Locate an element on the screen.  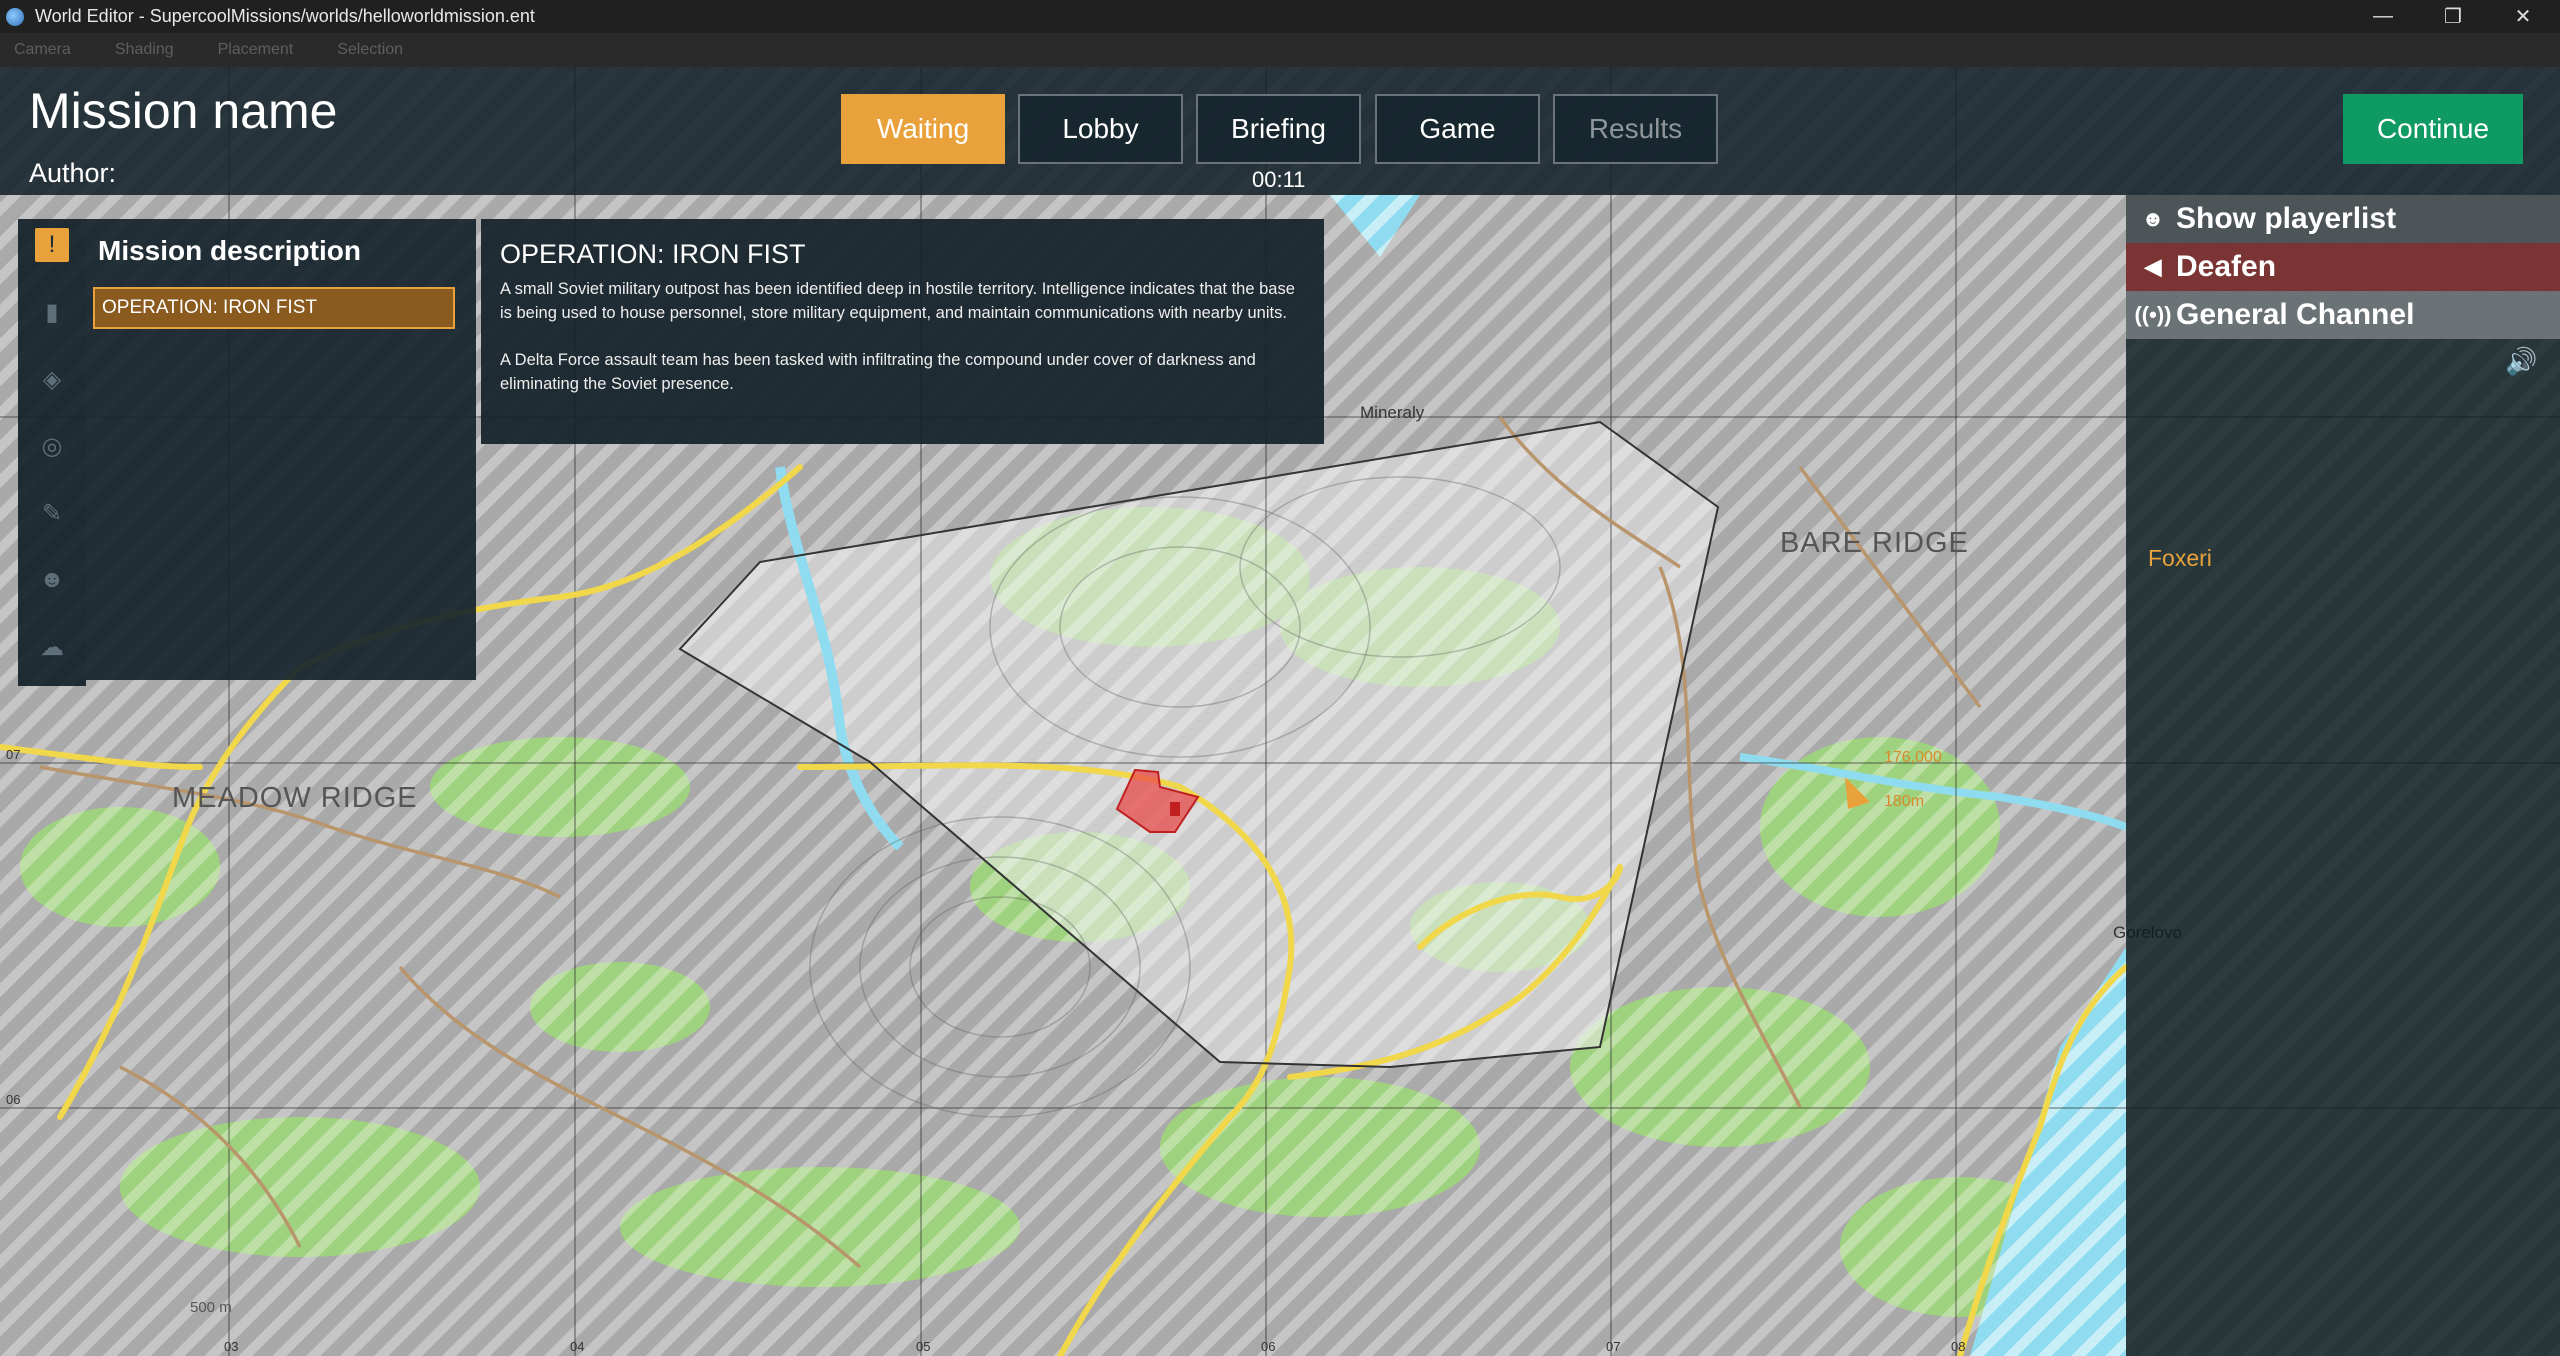
show-playerlist-button: ☻ Show playerlist is located at coordinates (2343, 219).